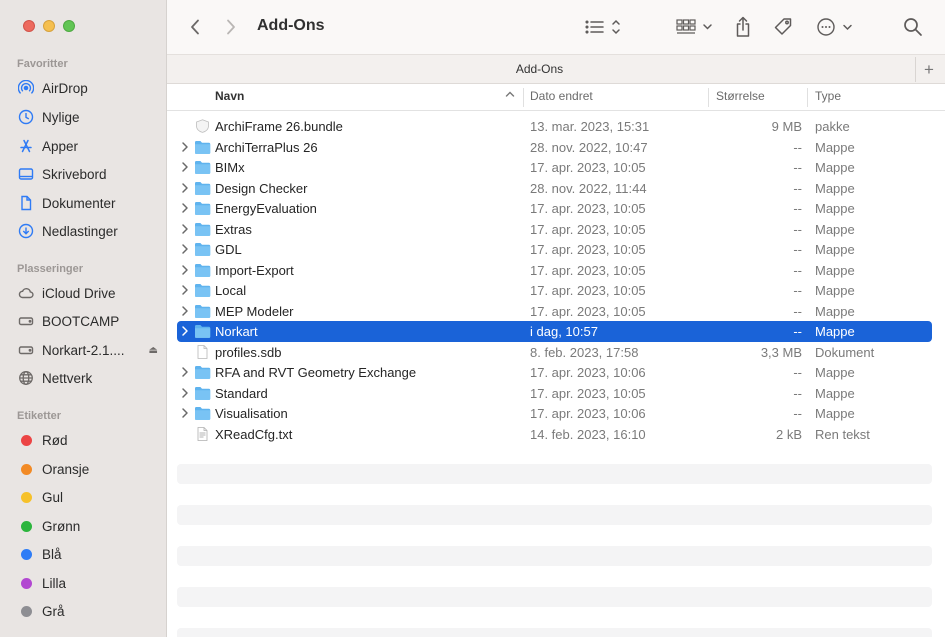 This screenshot has height=637, width=945. What do you see at coordinates (783, 27) in the screenshot?
I see `tags-button` at bounding box center [783, 27].